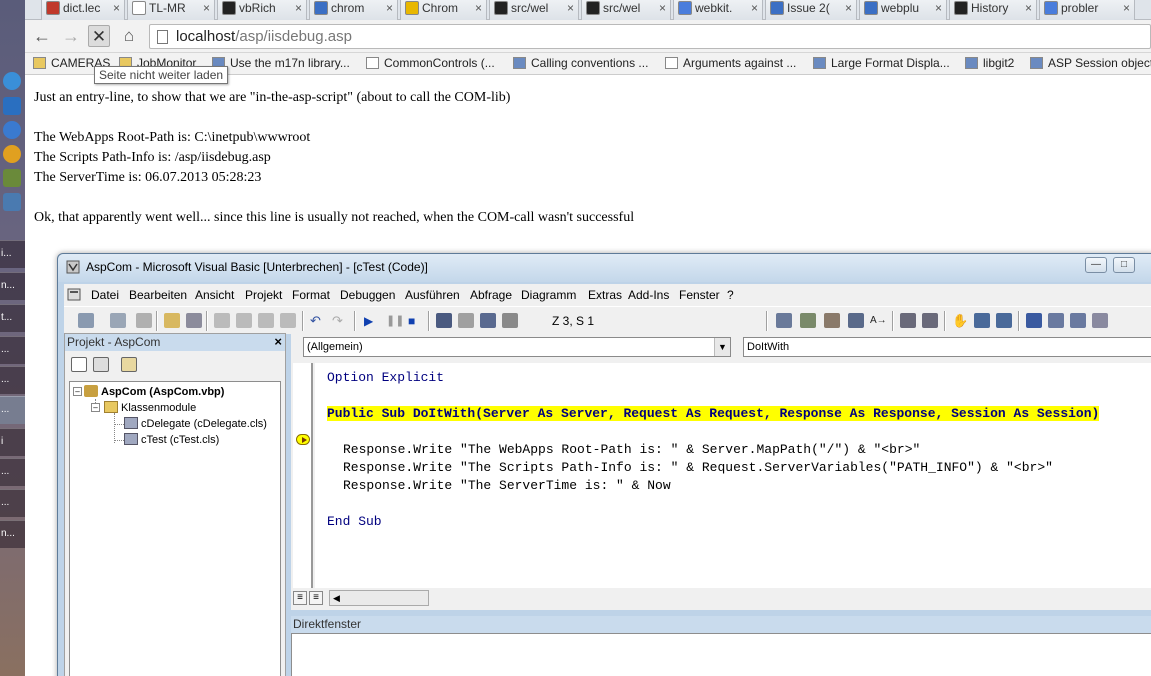 The width and height of the screenshot is (1151, 676). Describe the element at coordinates (1090, 63) in the screenshot. I see `bookmark-item: ASP Session object` at that location.